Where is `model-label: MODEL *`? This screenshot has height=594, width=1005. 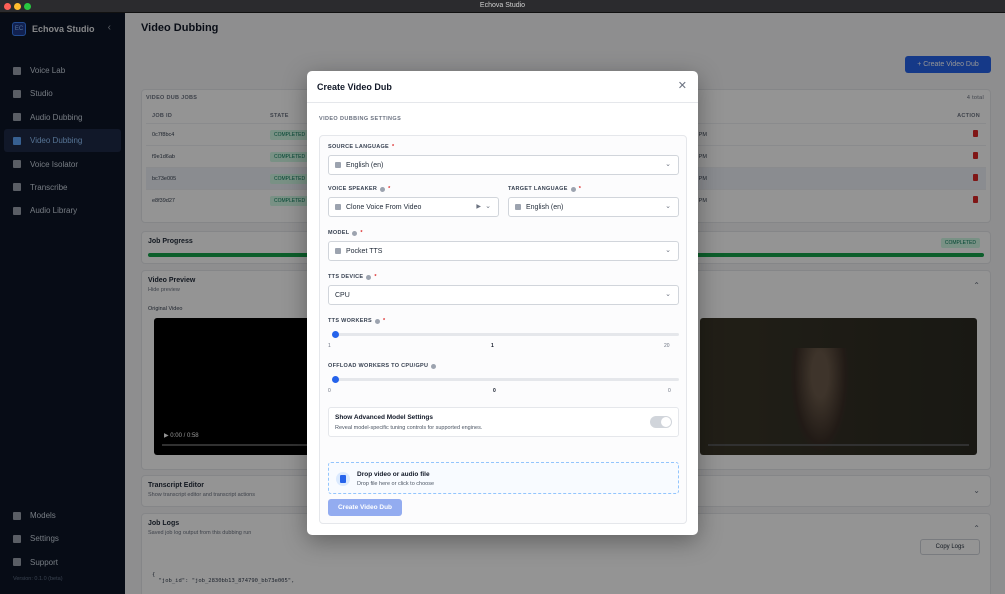 model-label: MODEL * is located at coordinates (345, 233).